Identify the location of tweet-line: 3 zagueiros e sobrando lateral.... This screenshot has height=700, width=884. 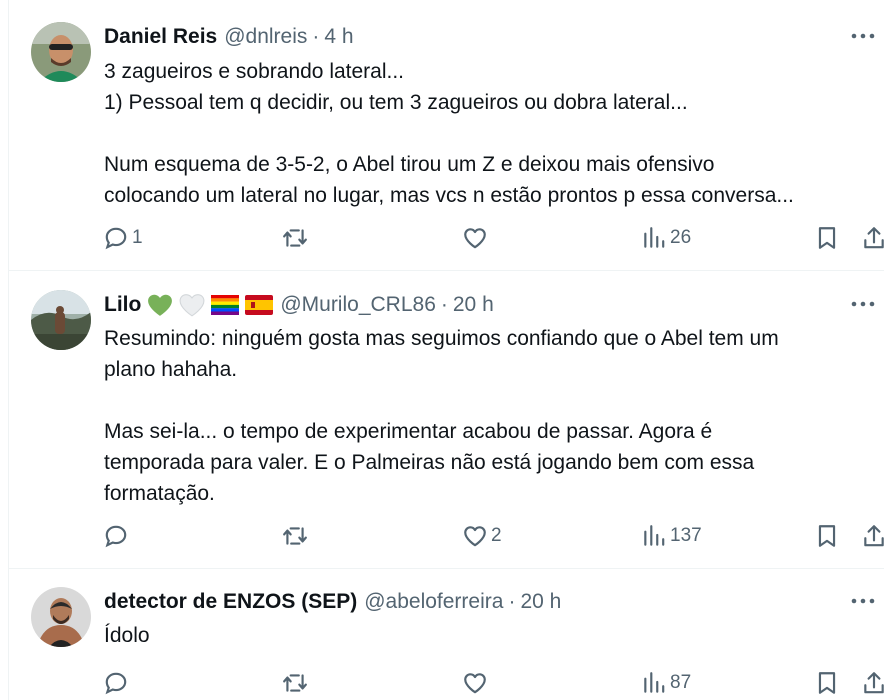
(254, 71).